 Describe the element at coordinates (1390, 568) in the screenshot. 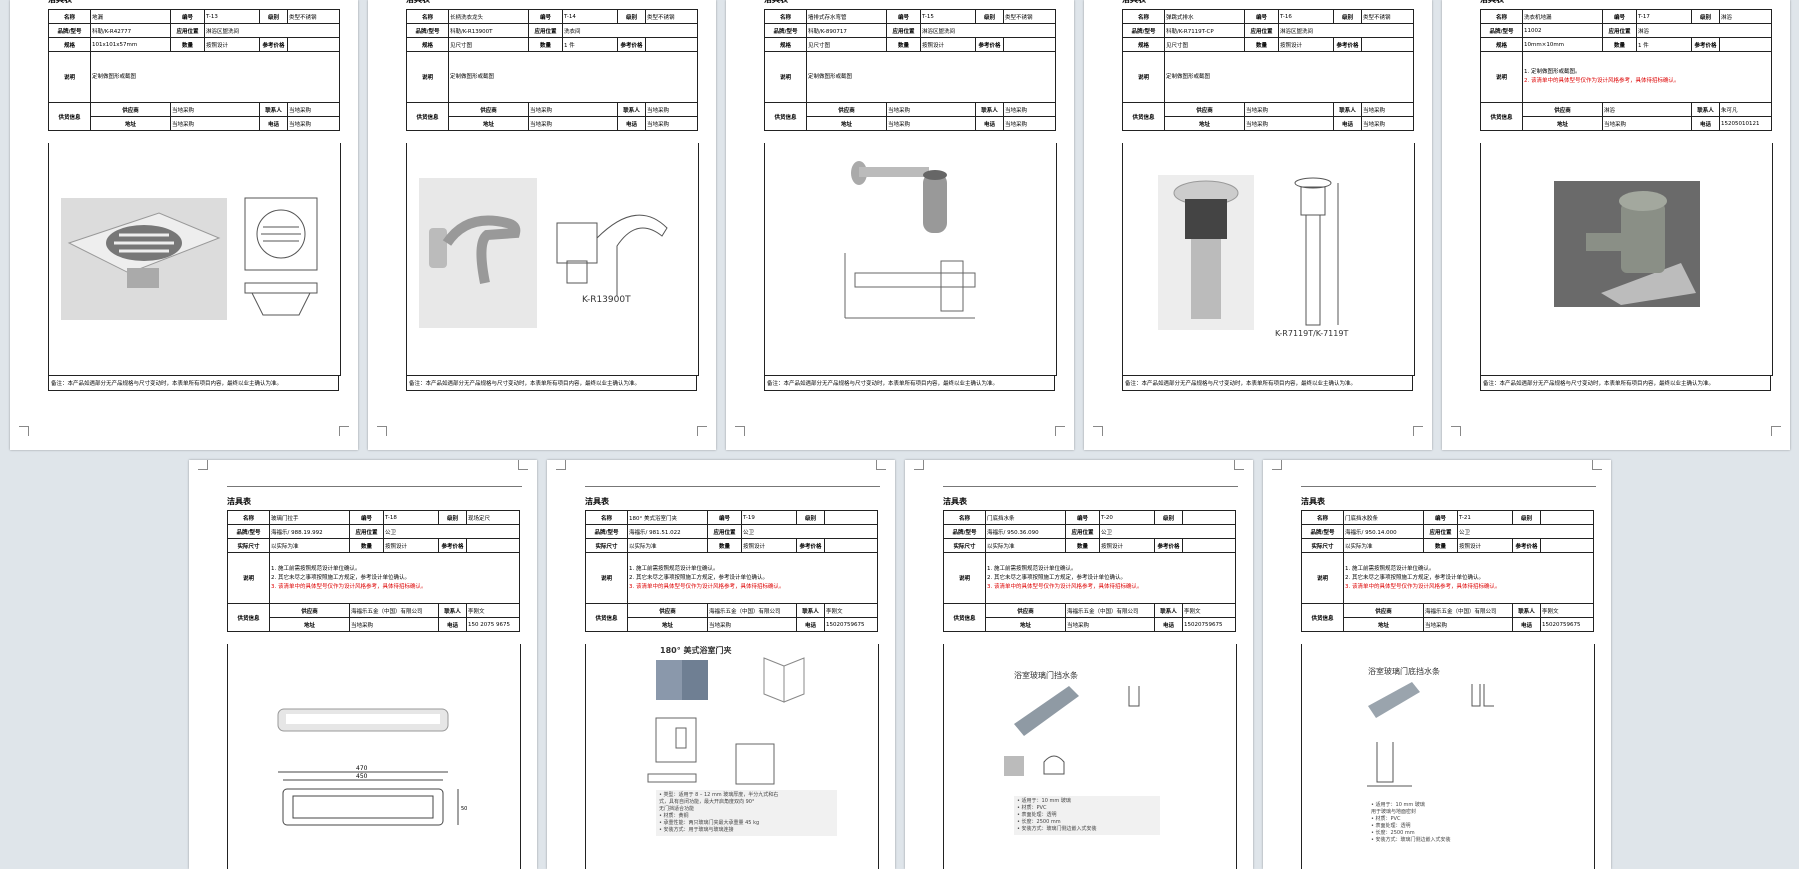

I see `desc-line: 1. 施工前需按照规范设计单位确认。` at that location.